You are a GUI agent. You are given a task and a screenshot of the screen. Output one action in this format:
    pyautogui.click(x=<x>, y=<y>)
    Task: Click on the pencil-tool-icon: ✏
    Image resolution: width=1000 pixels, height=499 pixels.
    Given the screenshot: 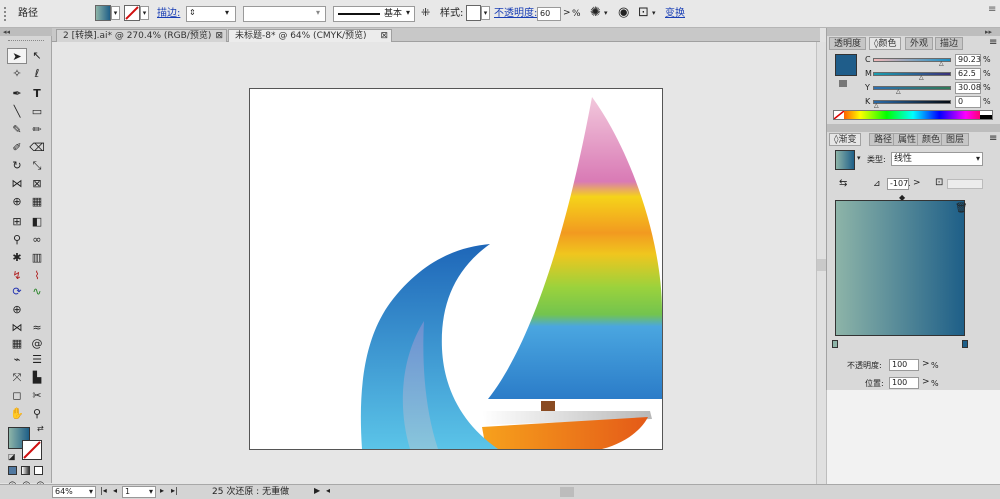 What is the action you would take?
    pyautogui.click(x=37, y=130)
    